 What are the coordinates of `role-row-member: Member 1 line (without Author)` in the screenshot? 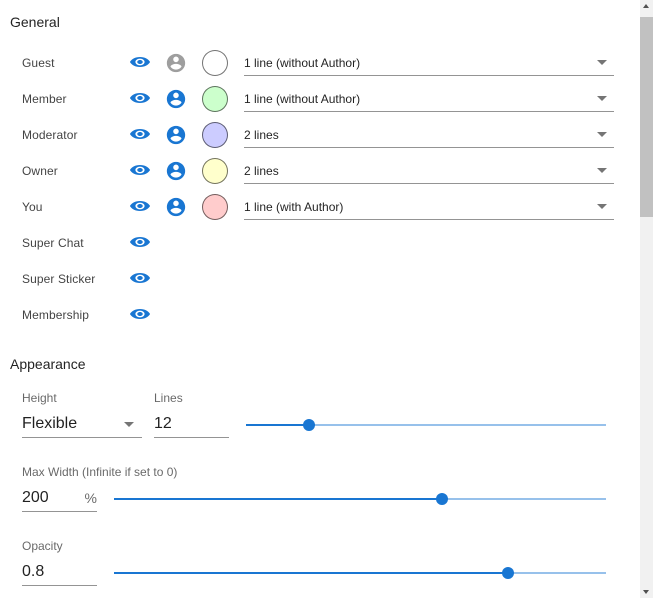 It's located at (320, 100).